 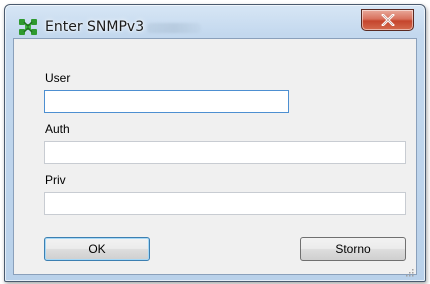 What do you see at coordinates (215, 22) in the screenshot?
I see `title-bar: Enter SNMPv3` at bounding box center [215, 22].